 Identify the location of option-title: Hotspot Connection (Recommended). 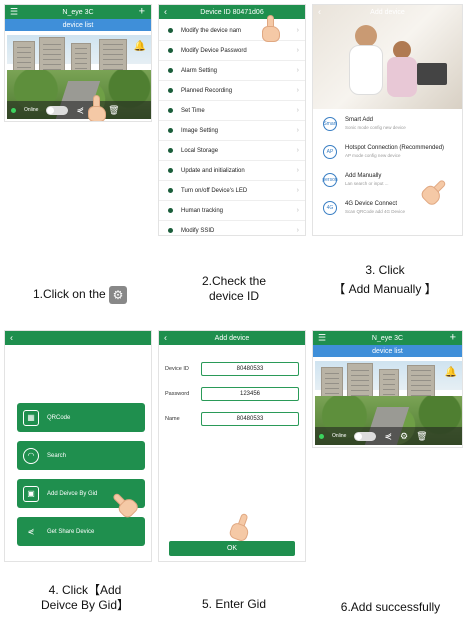
(395, 148).